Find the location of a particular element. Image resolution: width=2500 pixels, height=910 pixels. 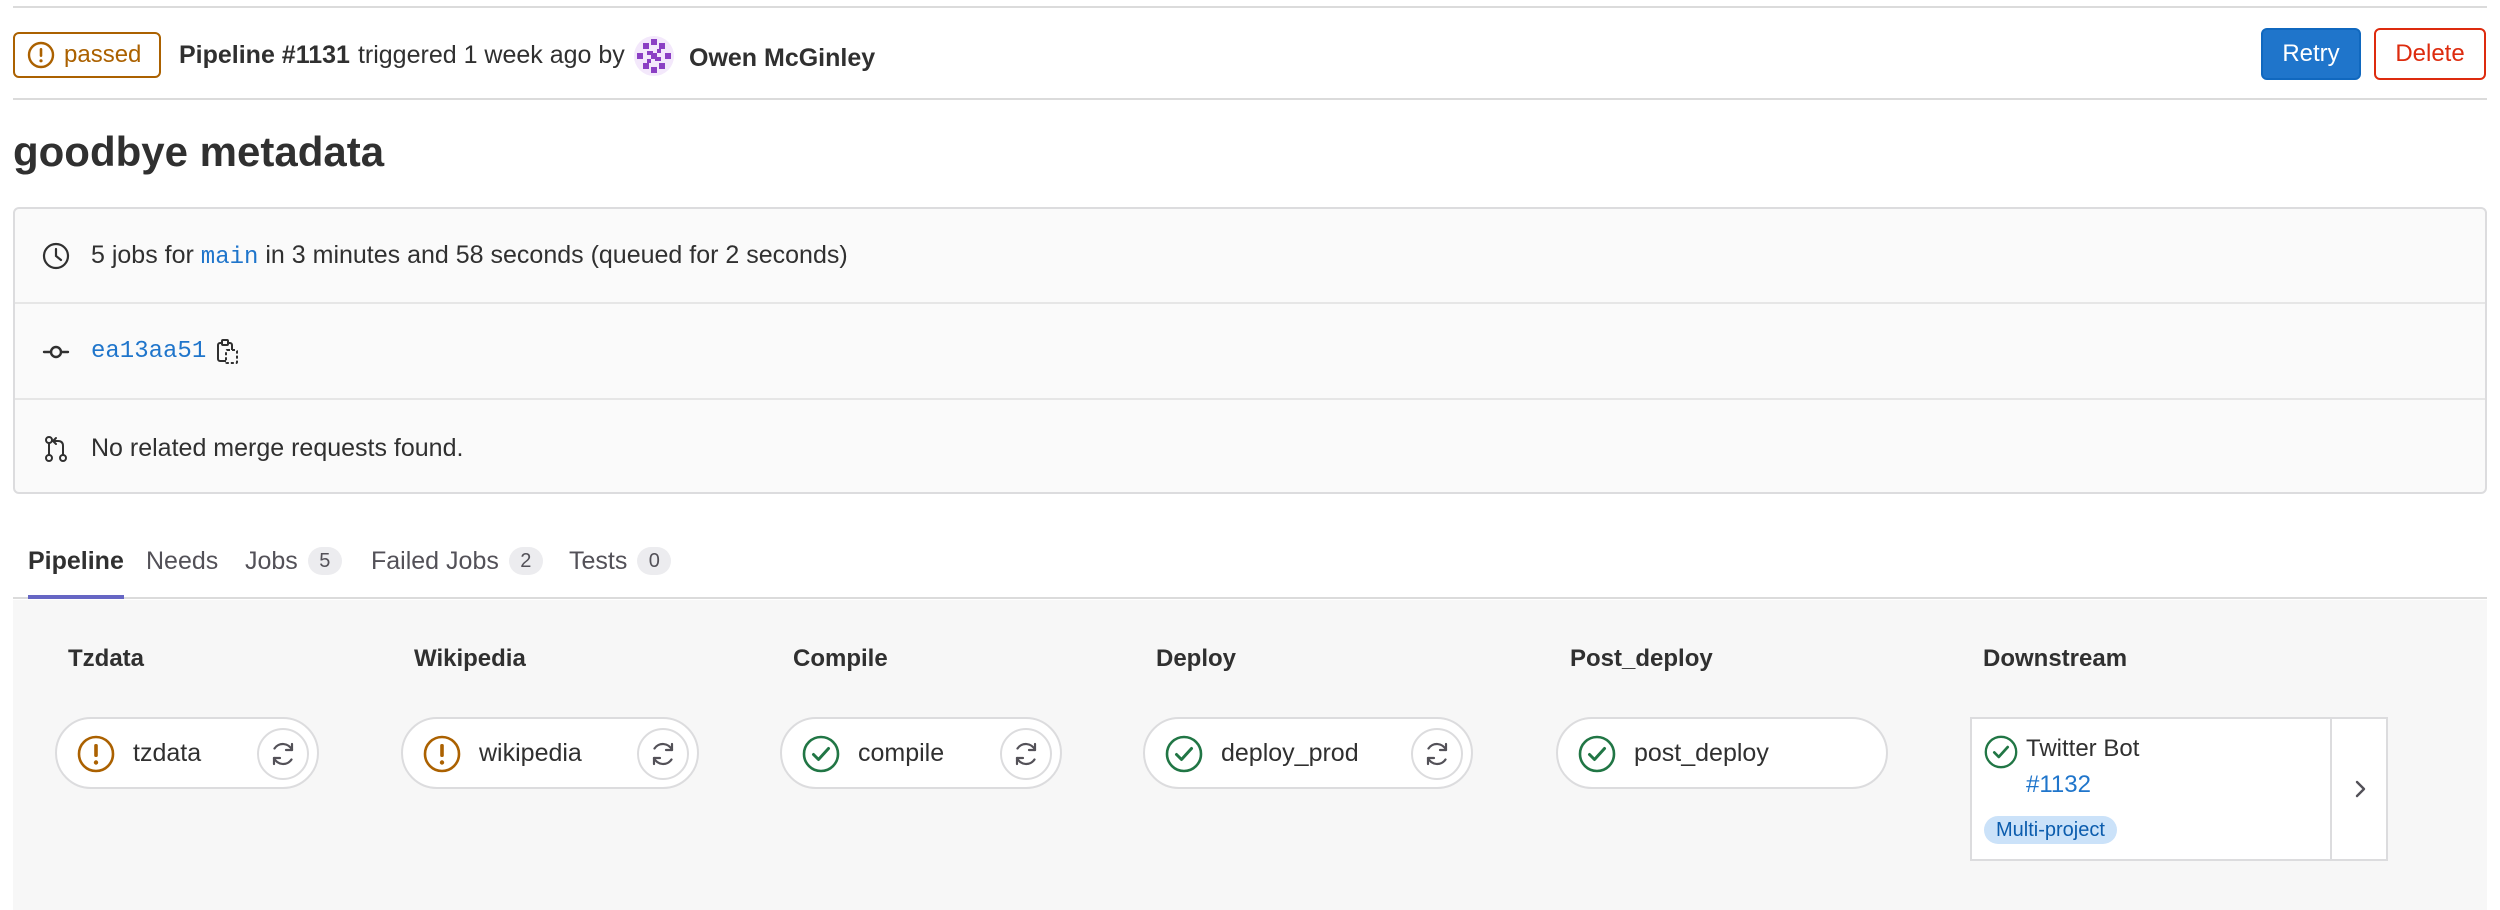

downstream-pipeline-id: #1132 is located at coordinates (2058, 785).